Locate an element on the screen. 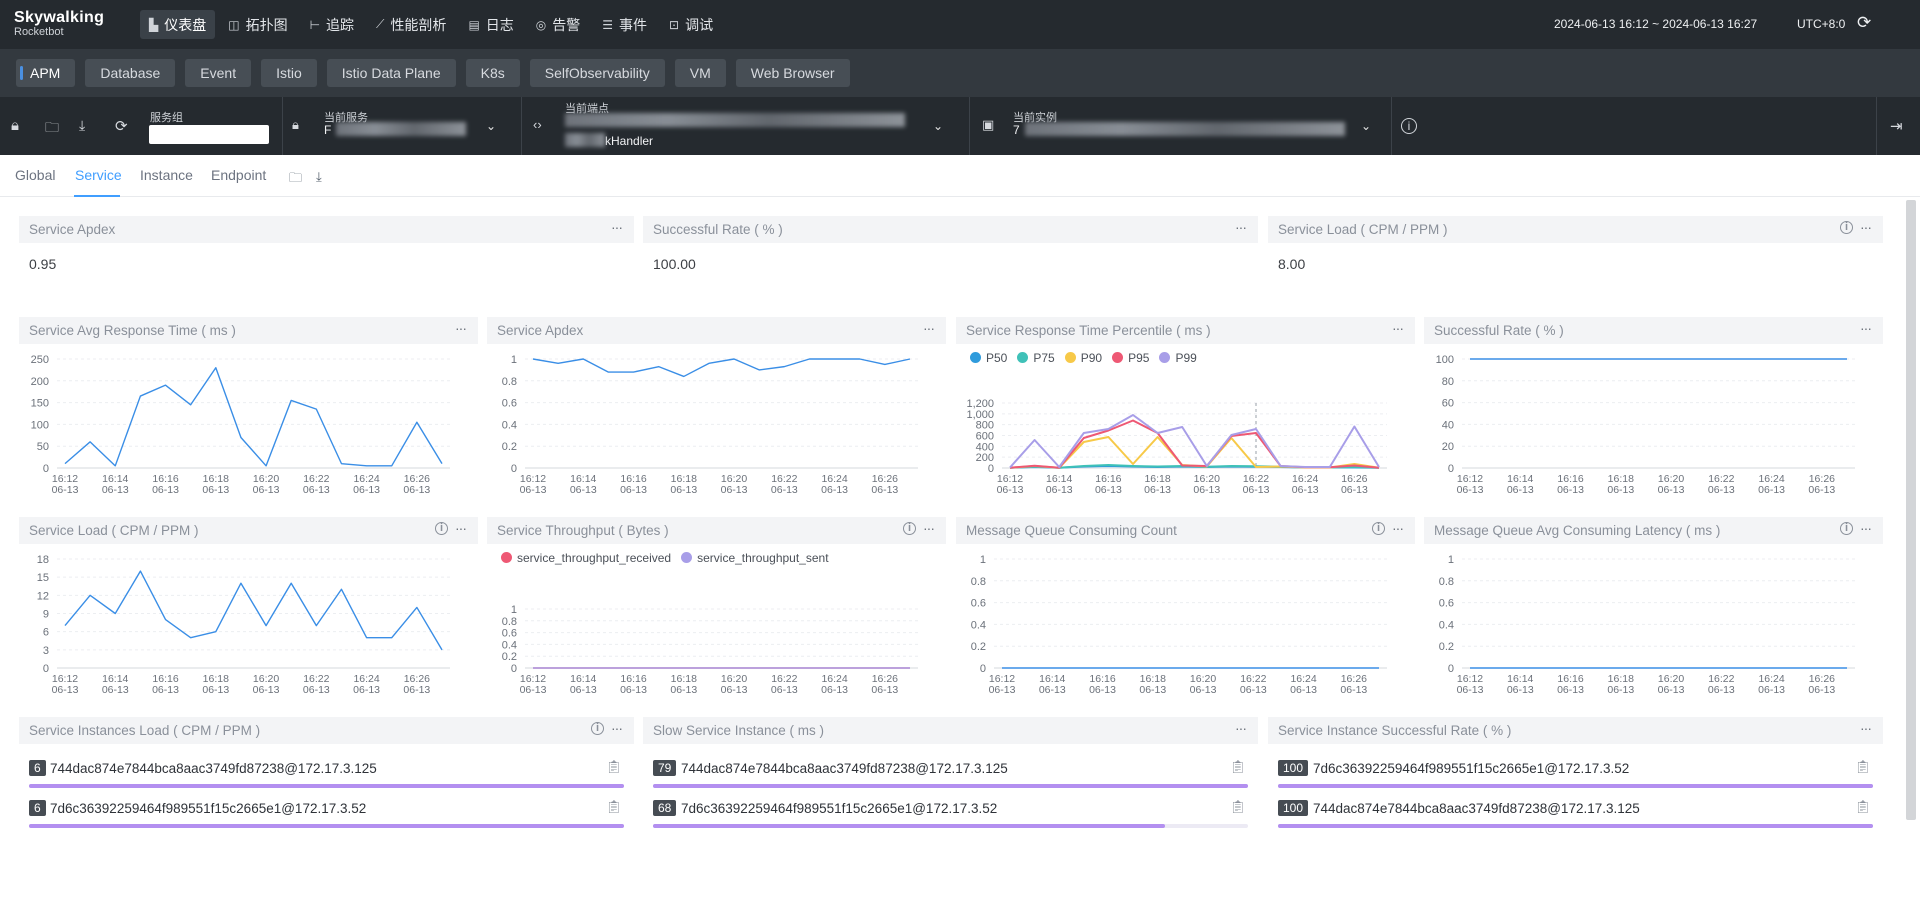 The height and width of the screenshot is (919, 1920). tab-folder-icon: 🗀 is located at coordinates (295, 180).